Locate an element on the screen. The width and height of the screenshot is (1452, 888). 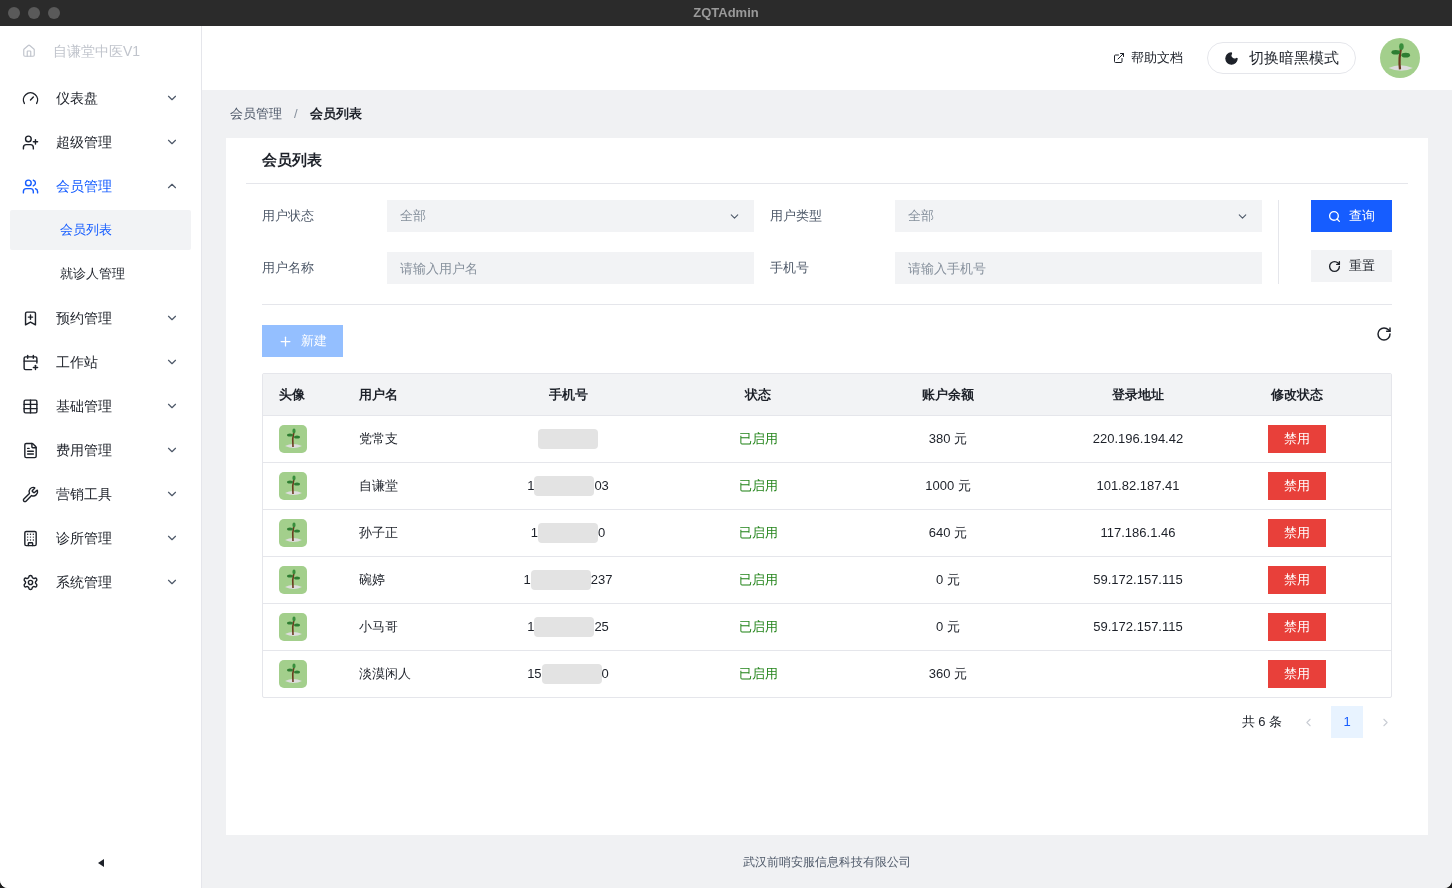
footer-text: 武汉前哨安服信息科技有限公司 is located at coordinates (827, 862).